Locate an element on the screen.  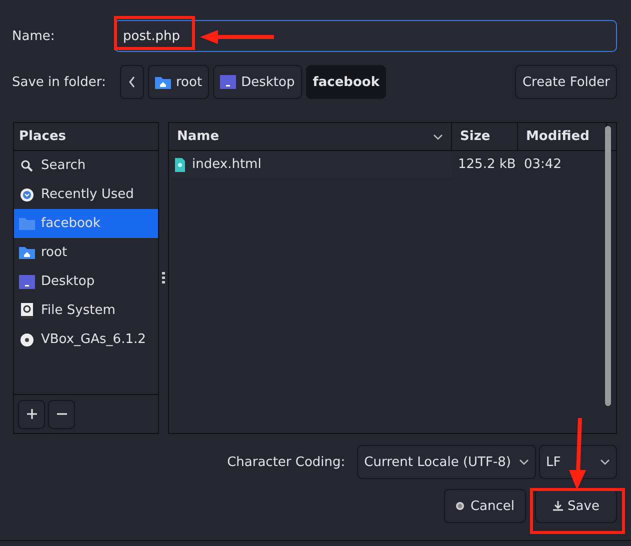
path-button: Desktop is located at coordinates (257, 82).